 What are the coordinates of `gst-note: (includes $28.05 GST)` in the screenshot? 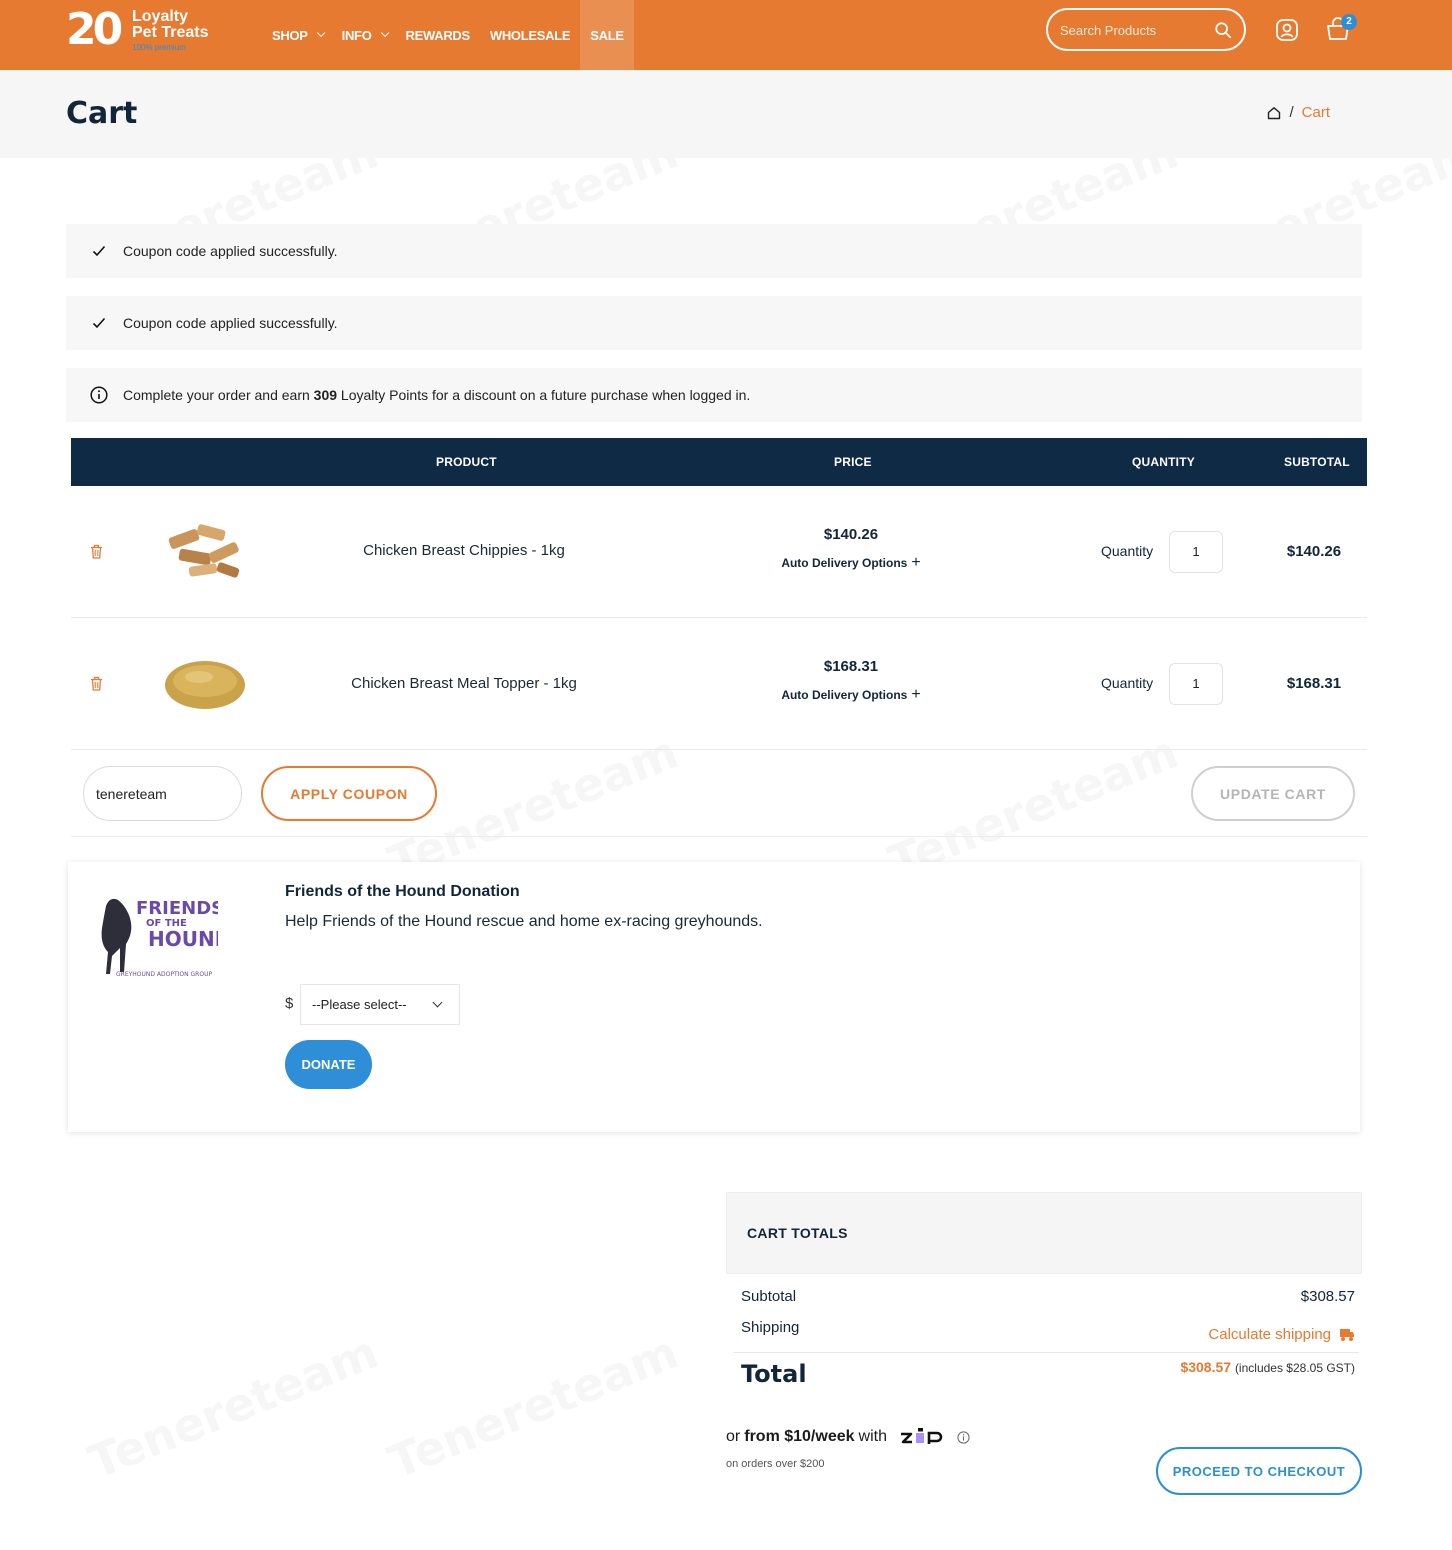 It's located at (1294, 1368).